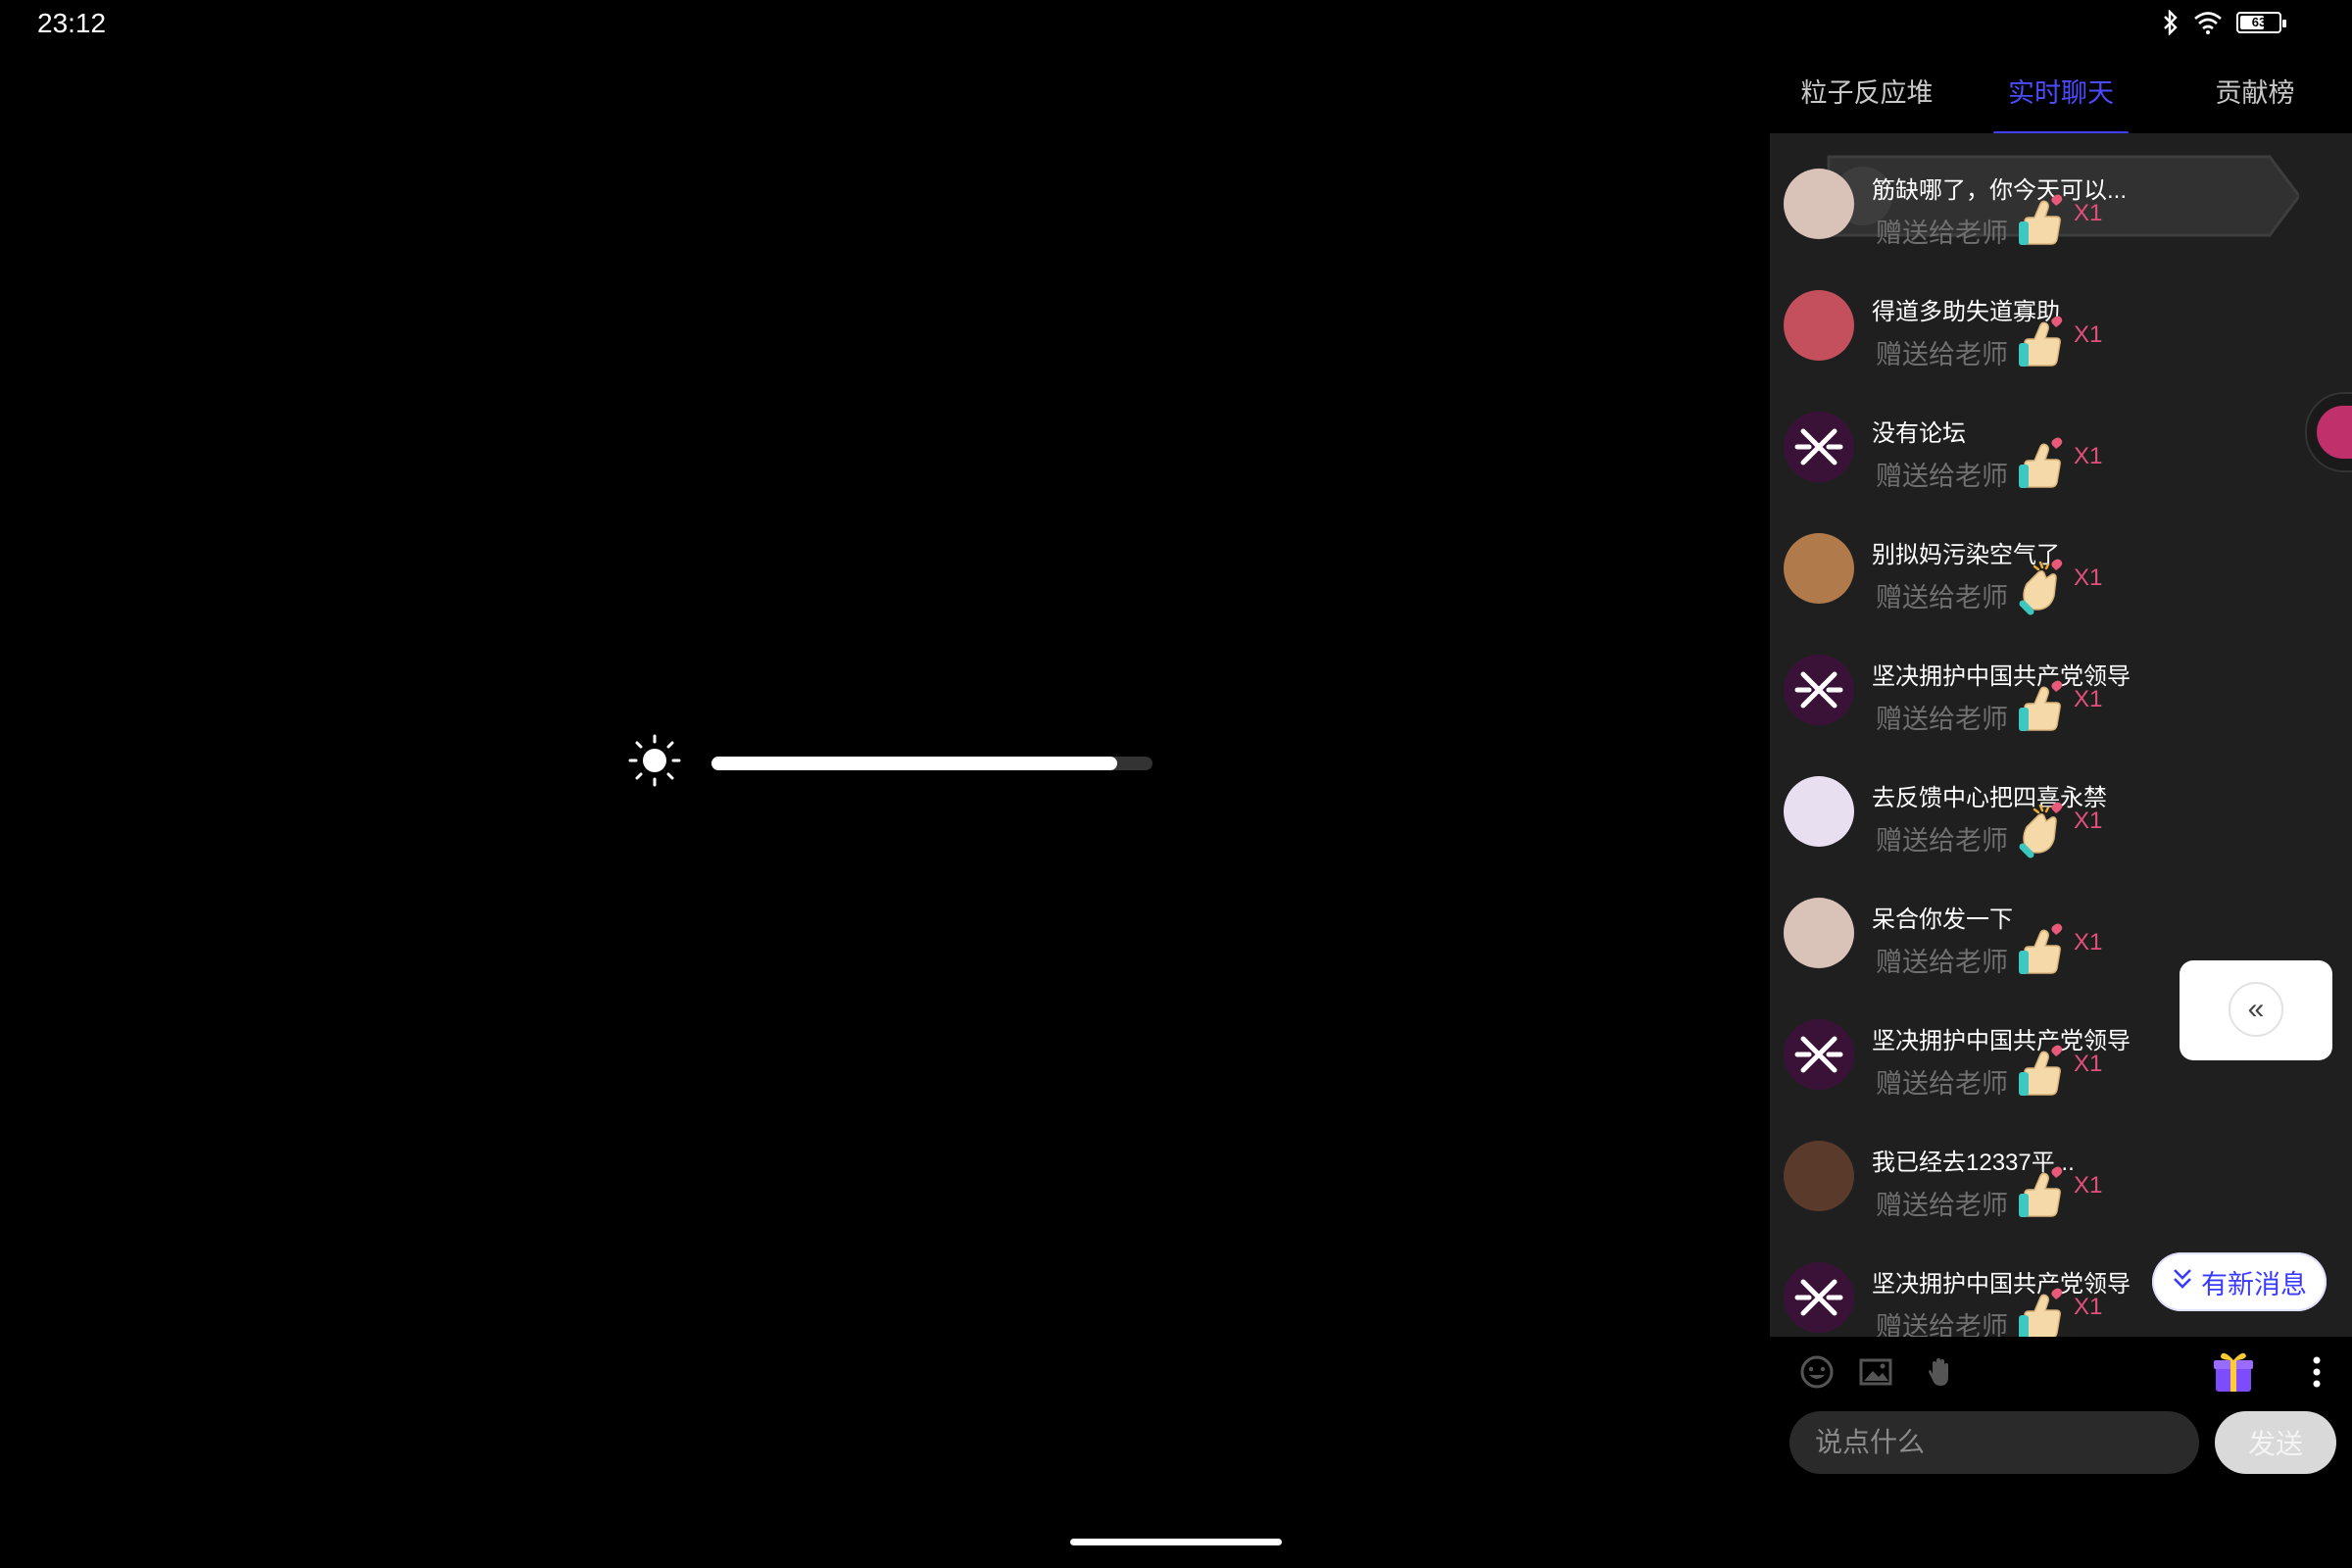 This screenshot has width=2352, height=1568. Describe the element at coordinates (2224, 22) in the screenshot. I see `status-icons: 63` at that location.